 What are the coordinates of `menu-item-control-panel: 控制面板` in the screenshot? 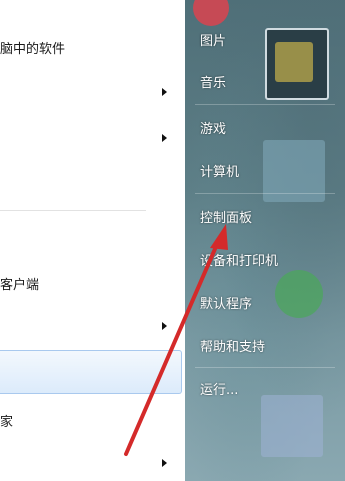 It's located at (226, 216).